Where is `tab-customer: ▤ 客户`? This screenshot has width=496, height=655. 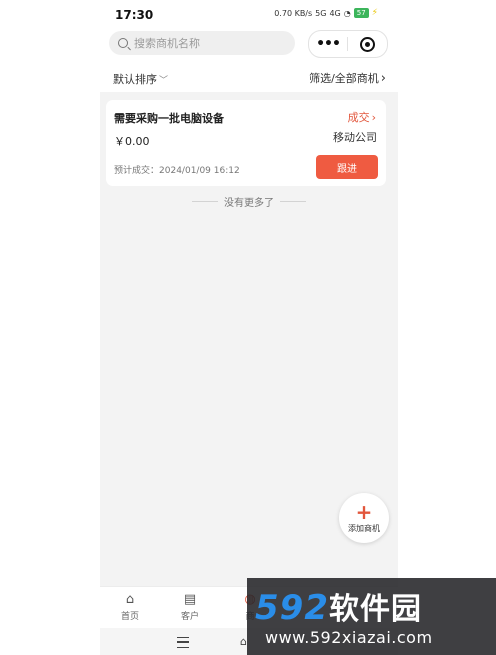 tab-customer: ▤ 客户 is located at coordinates (190, 607).